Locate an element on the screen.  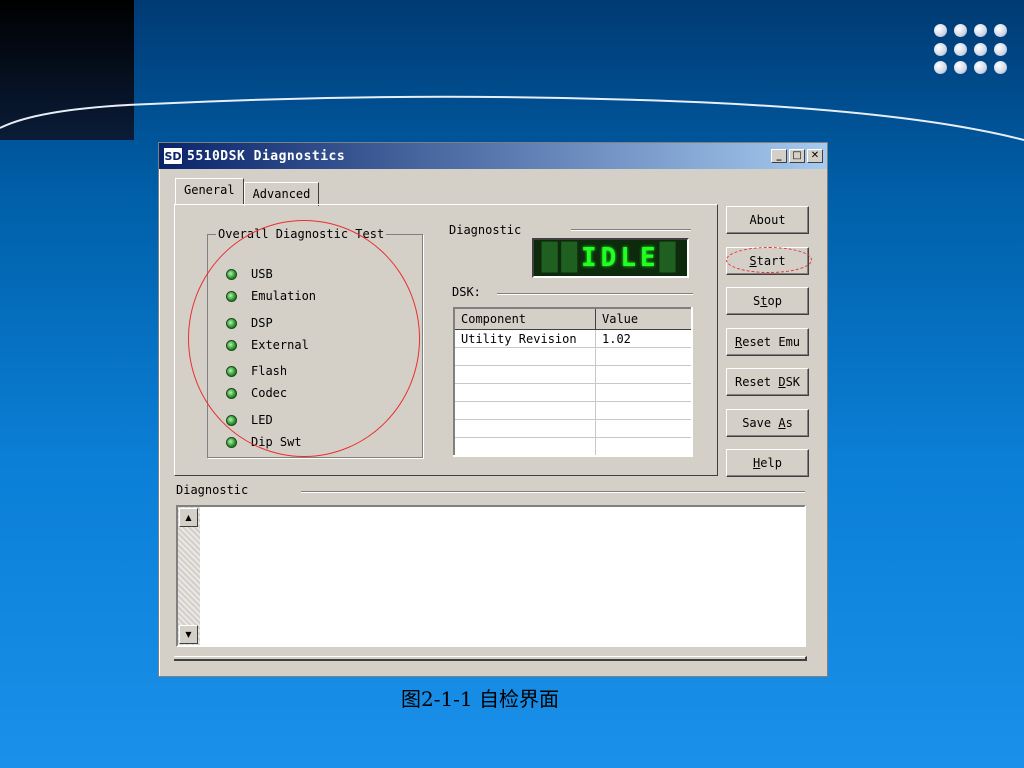
table-row: Utility Revision 1.02 is located at coordinates (573, 338).